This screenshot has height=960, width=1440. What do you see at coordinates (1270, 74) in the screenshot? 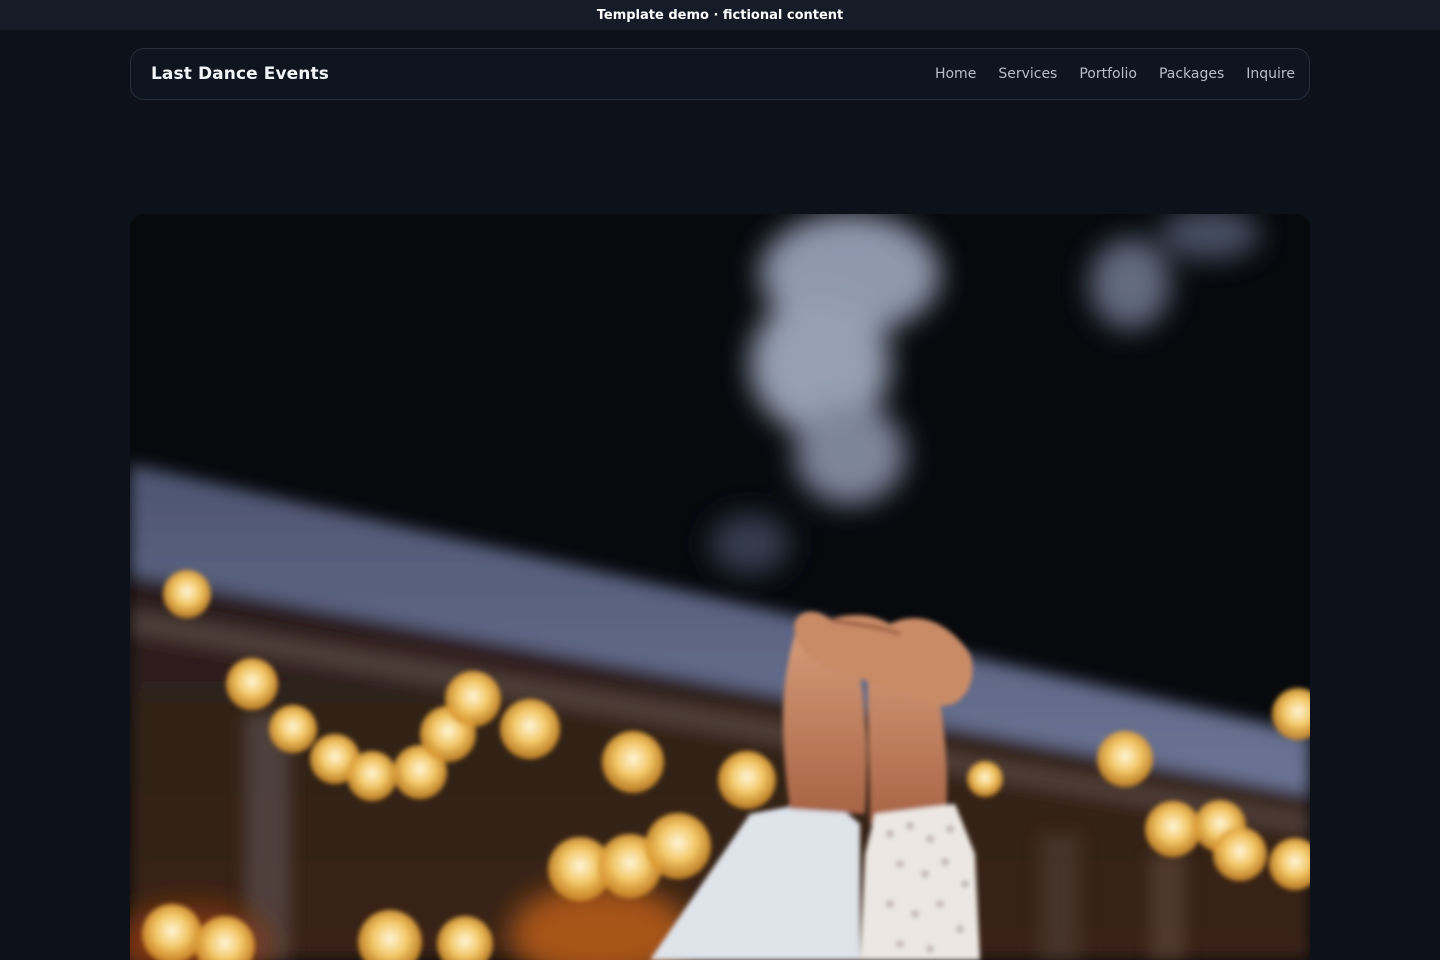
I see `nav-link-inquire: Inquire` at bounding box center [1270, 74].